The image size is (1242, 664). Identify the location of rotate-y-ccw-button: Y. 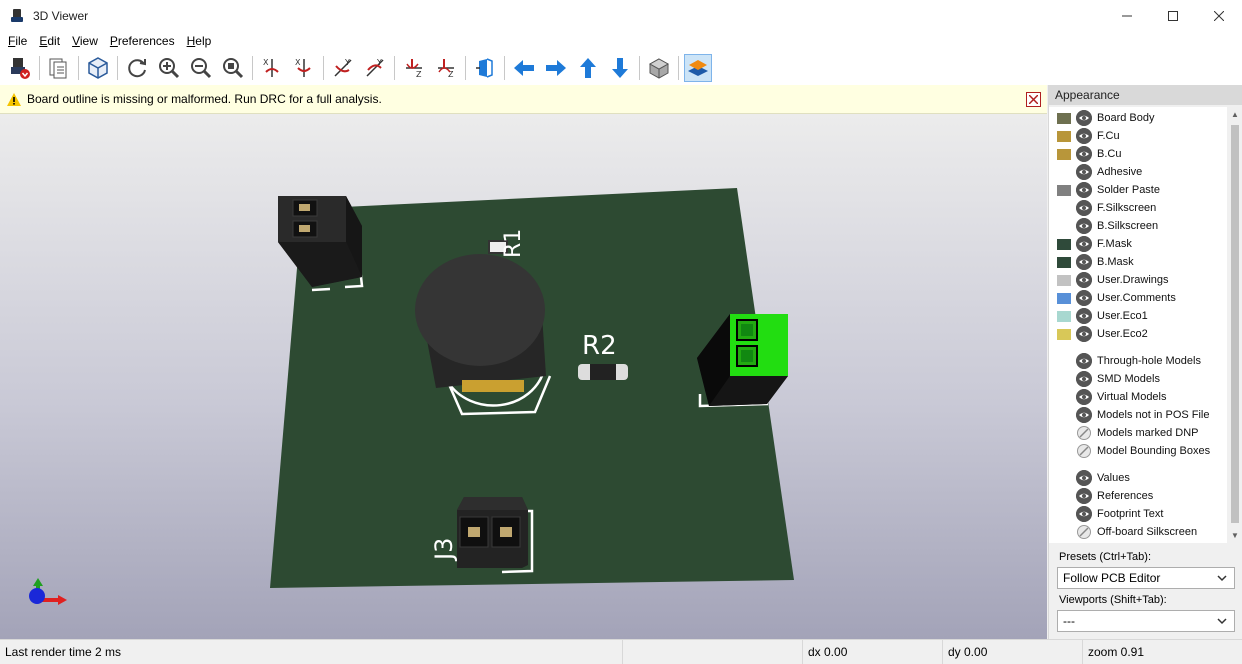
(375, 68).